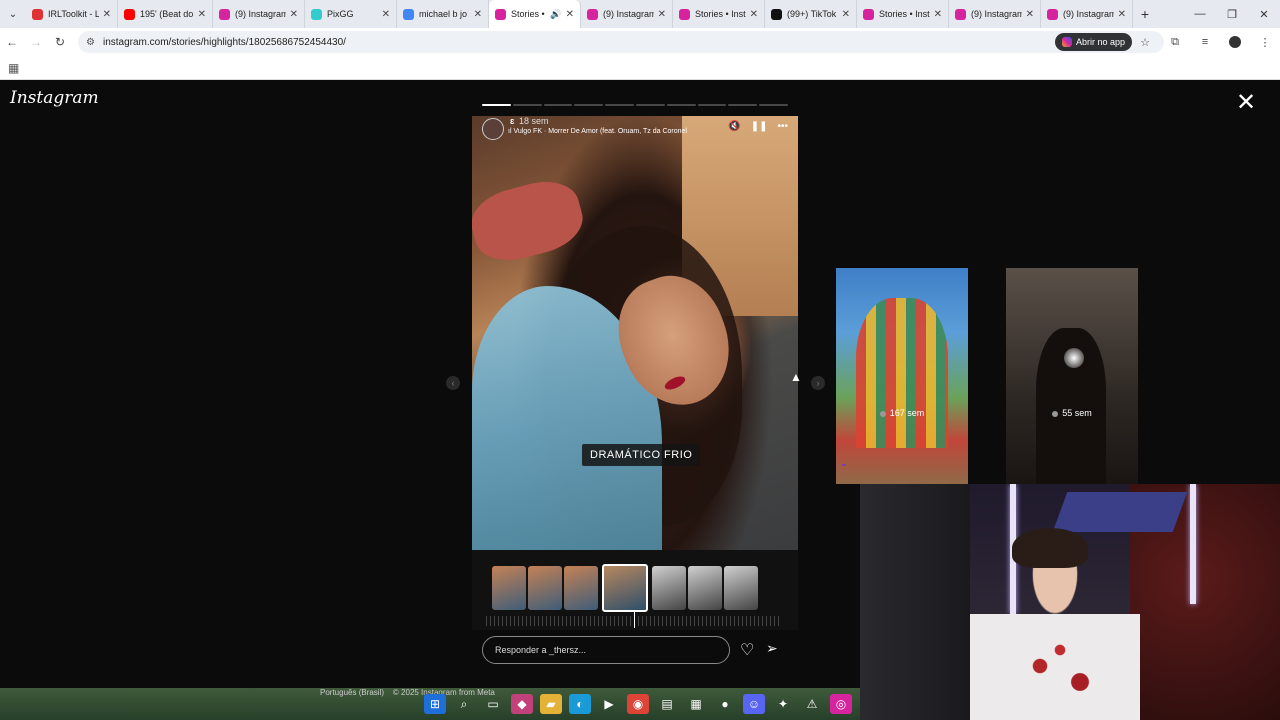 Image resolution: width=1280 pixels, height=720 pixels. Describe the element at coordinates (818, 383) in the screenshot. I see `next-story-icon: ›` at that location.